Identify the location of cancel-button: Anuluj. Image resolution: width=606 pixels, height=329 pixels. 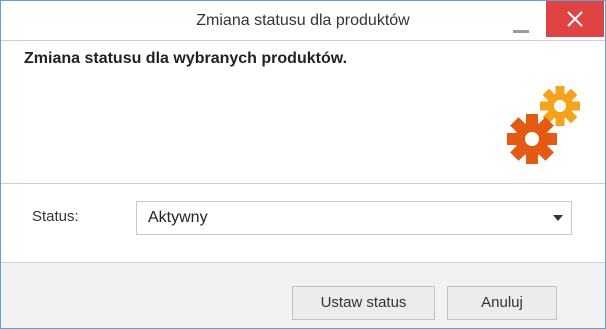
(502, 303).